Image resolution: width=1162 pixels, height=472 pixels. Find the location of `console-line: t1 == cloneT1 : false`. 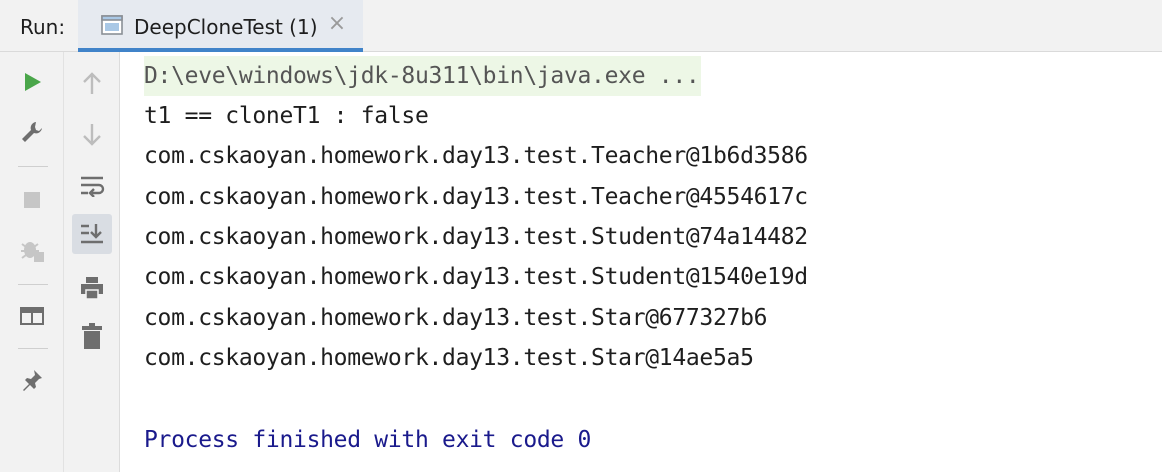

console-line: t1 == cloneT1 : false is located at coordinates (286, 116).